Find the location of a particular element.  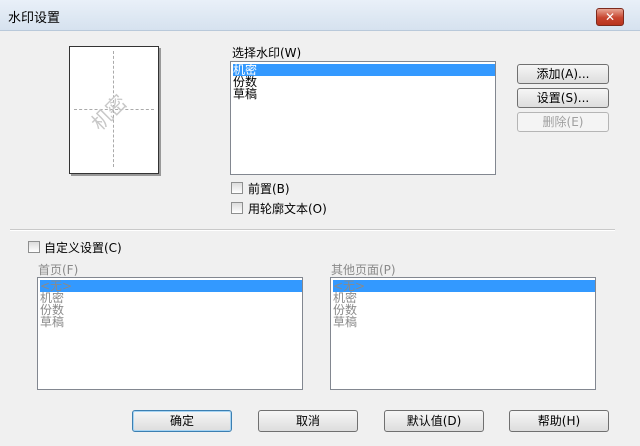

window-title: 水印设置 is located at coordinates (34, 18).